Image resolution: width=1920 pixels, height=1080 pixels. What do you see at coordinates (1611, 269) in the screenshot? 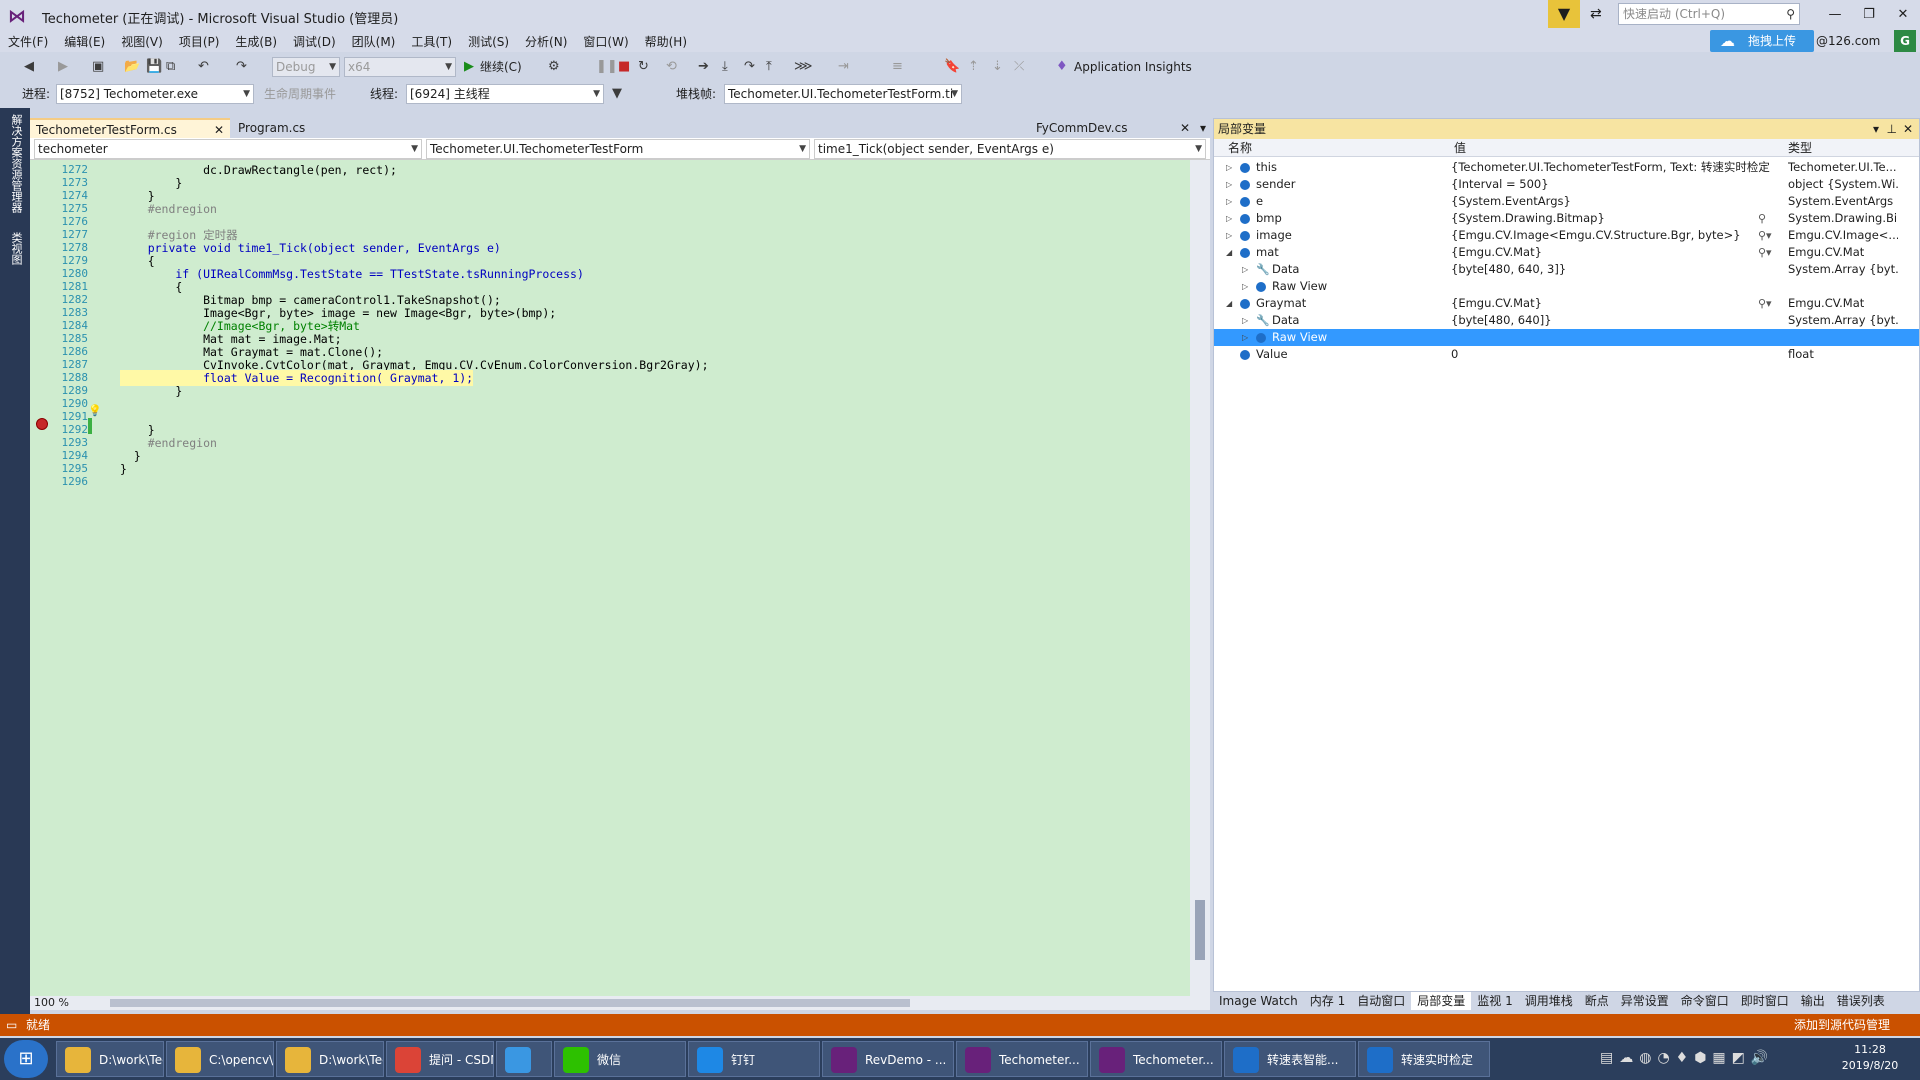
I see `local-value: {byte[480, 640, 3]}` at bounding box center [1611, 269].